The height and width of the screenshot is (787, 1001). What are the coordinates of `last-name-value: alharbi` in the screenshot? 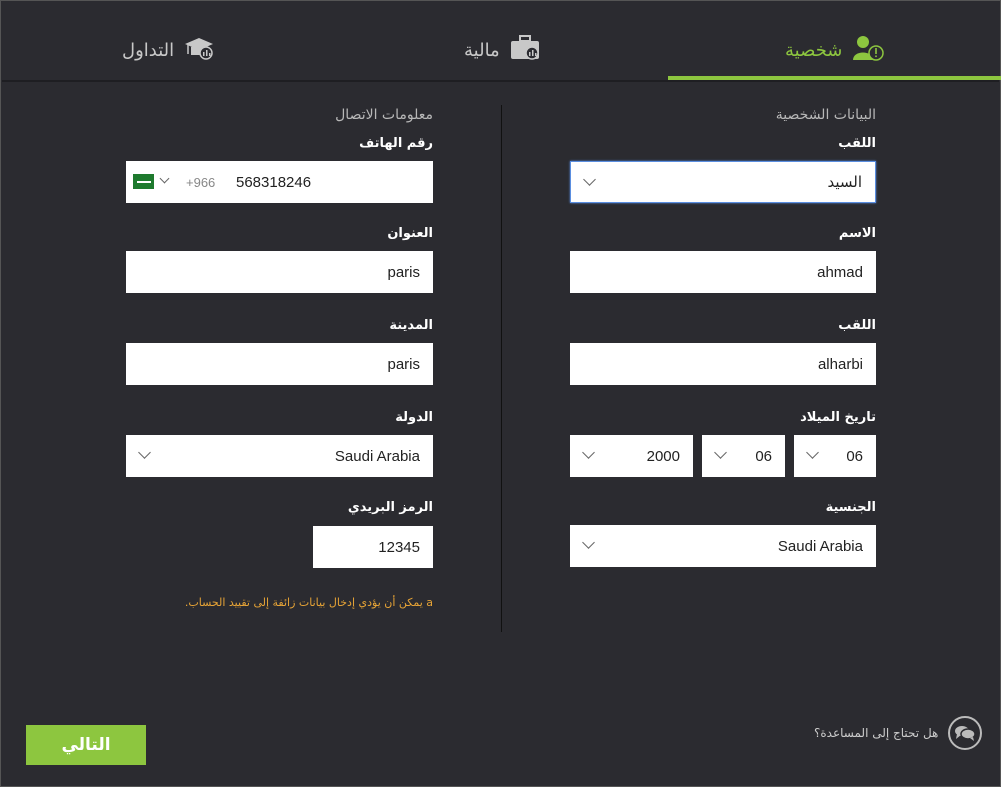 It's located at (840, 364).